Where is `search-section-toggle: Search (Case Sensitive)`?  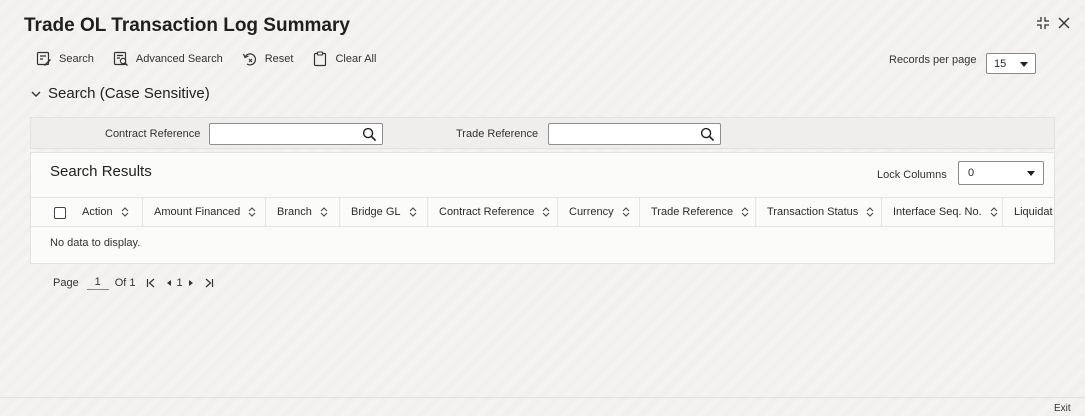 search-section-toggle: Search (Case Sensitive) is located at coordinates (120, 93).